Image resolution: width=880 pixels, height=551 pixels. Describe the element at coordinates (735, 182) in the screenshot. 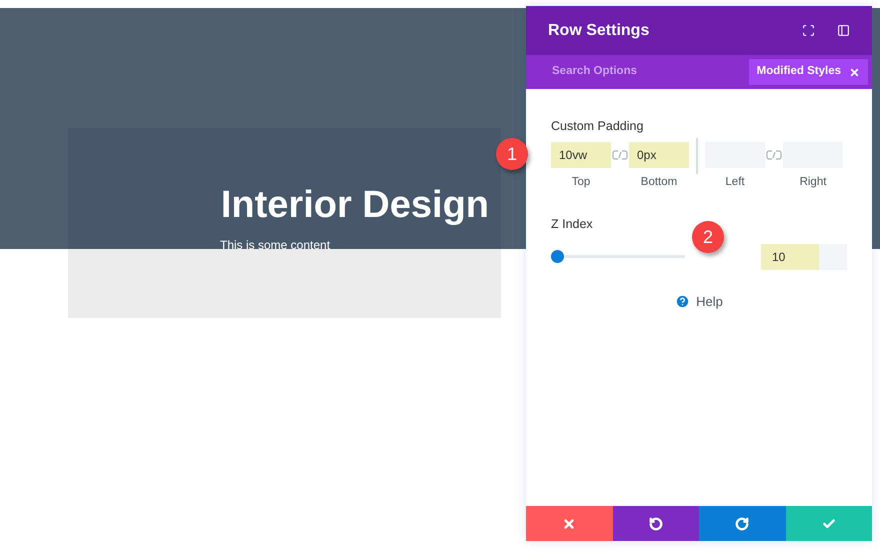

I see `field-label: Left` at that location.